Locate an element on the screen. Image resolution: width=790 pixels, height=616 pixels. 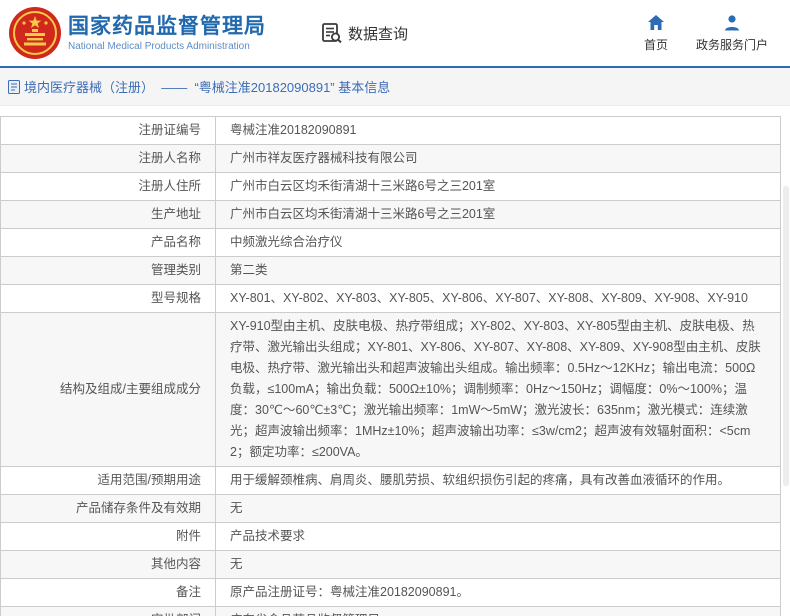
row-label: 生产地址 is located at coordinates (108, 214).